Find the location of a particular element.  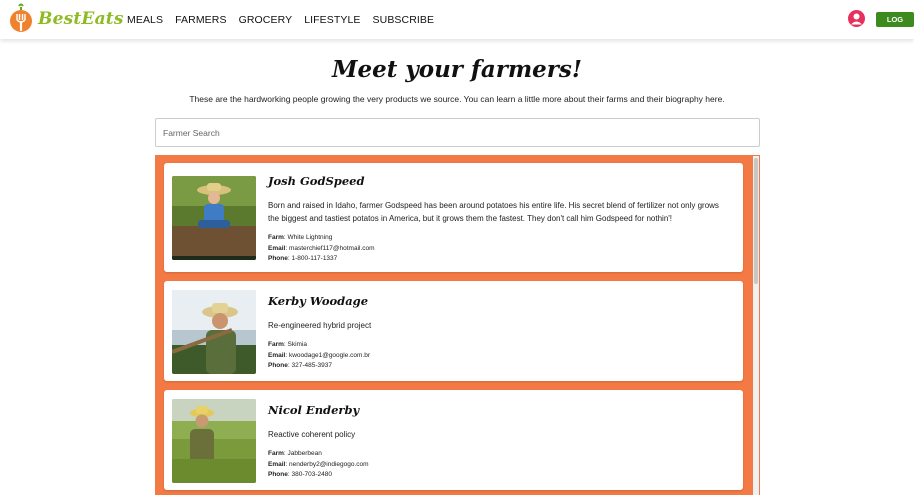

farmer-email: masterchief117@hotmail.com is located at coordinates (331, 248).